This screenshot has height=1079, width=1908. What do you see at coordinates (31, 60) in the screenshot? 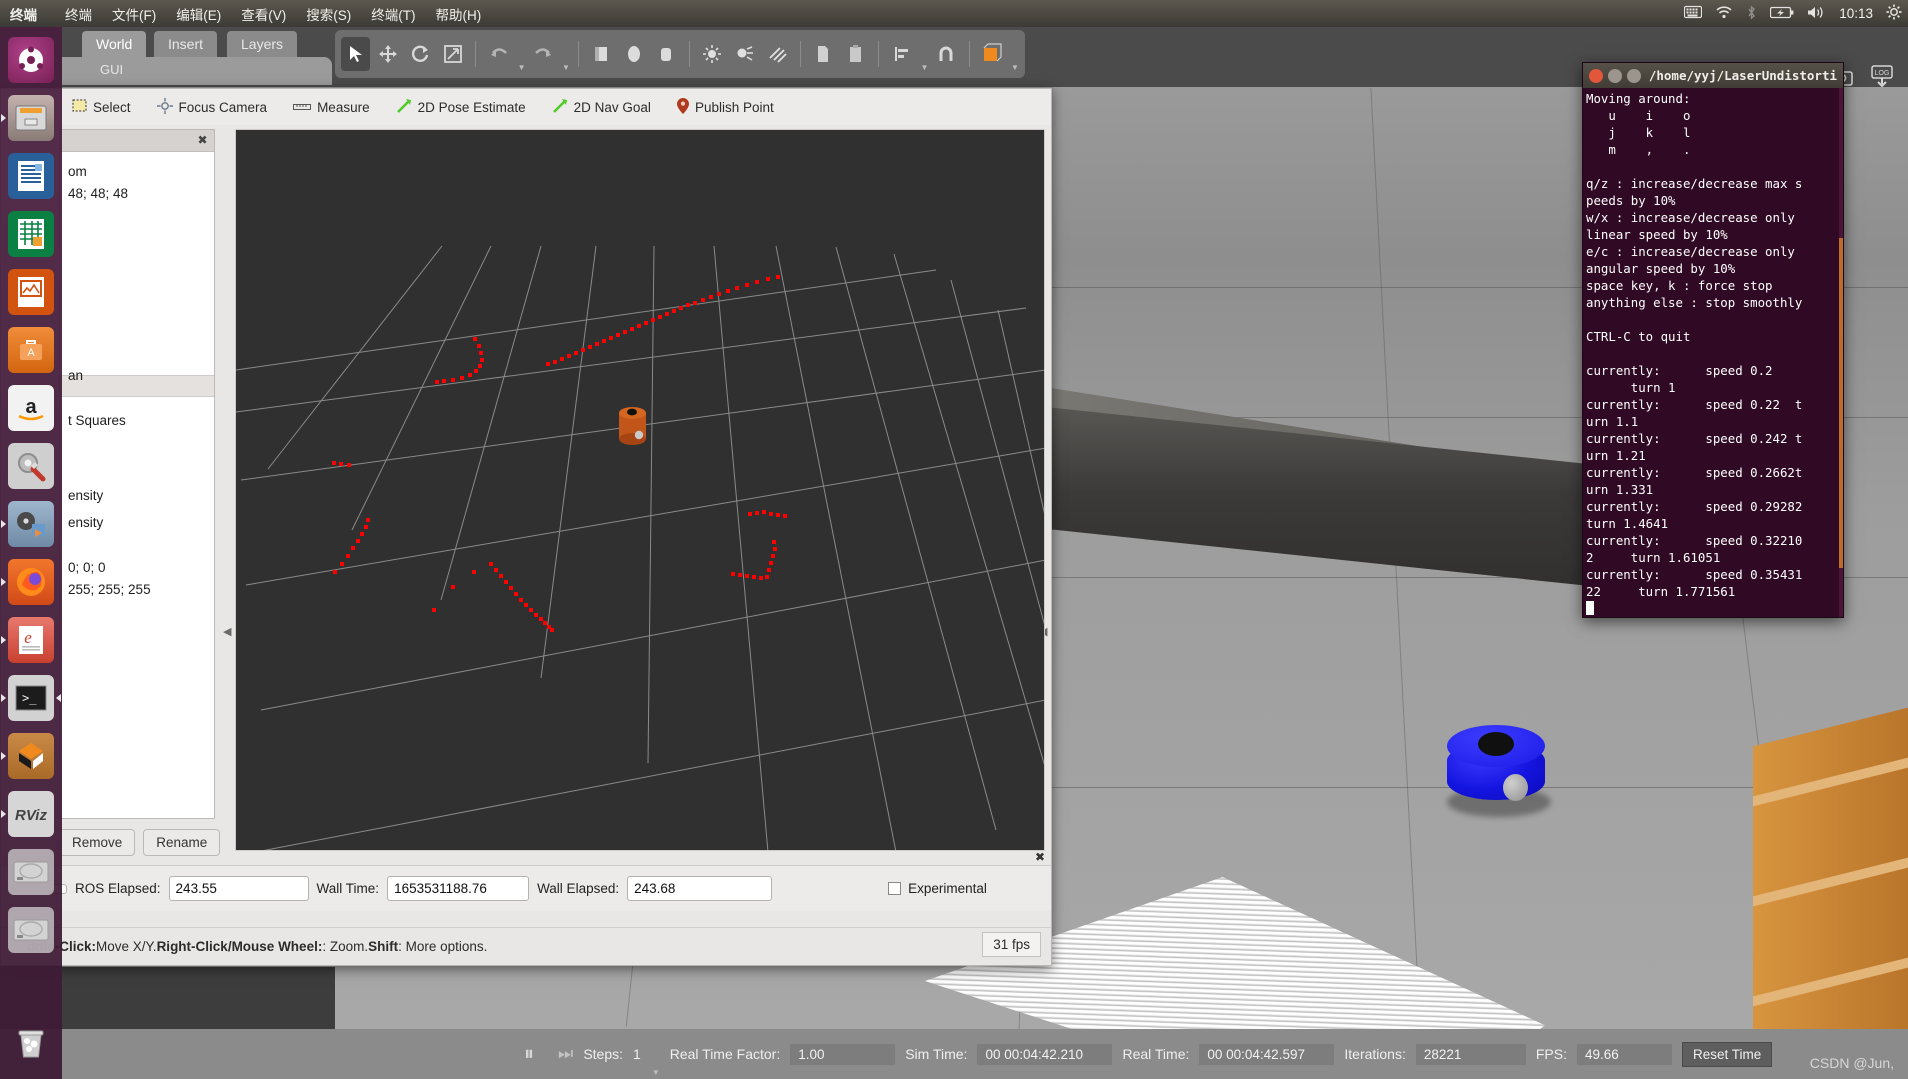
I see `launcher-item-dash-home` at bounding box center [31, 60].